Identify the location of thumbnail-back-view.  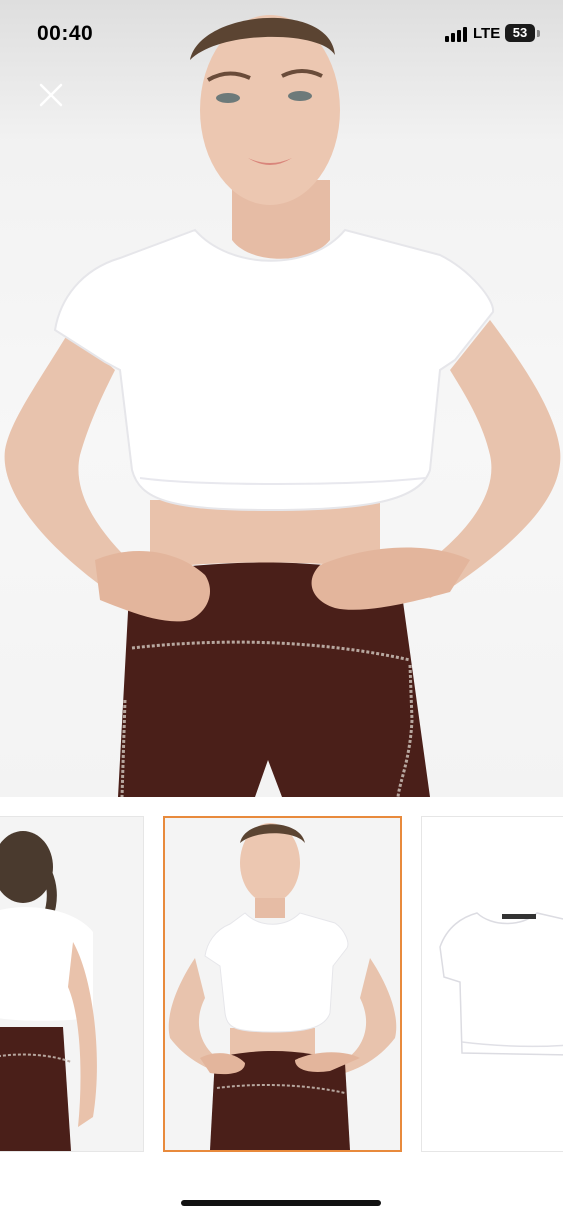
(72, 984).